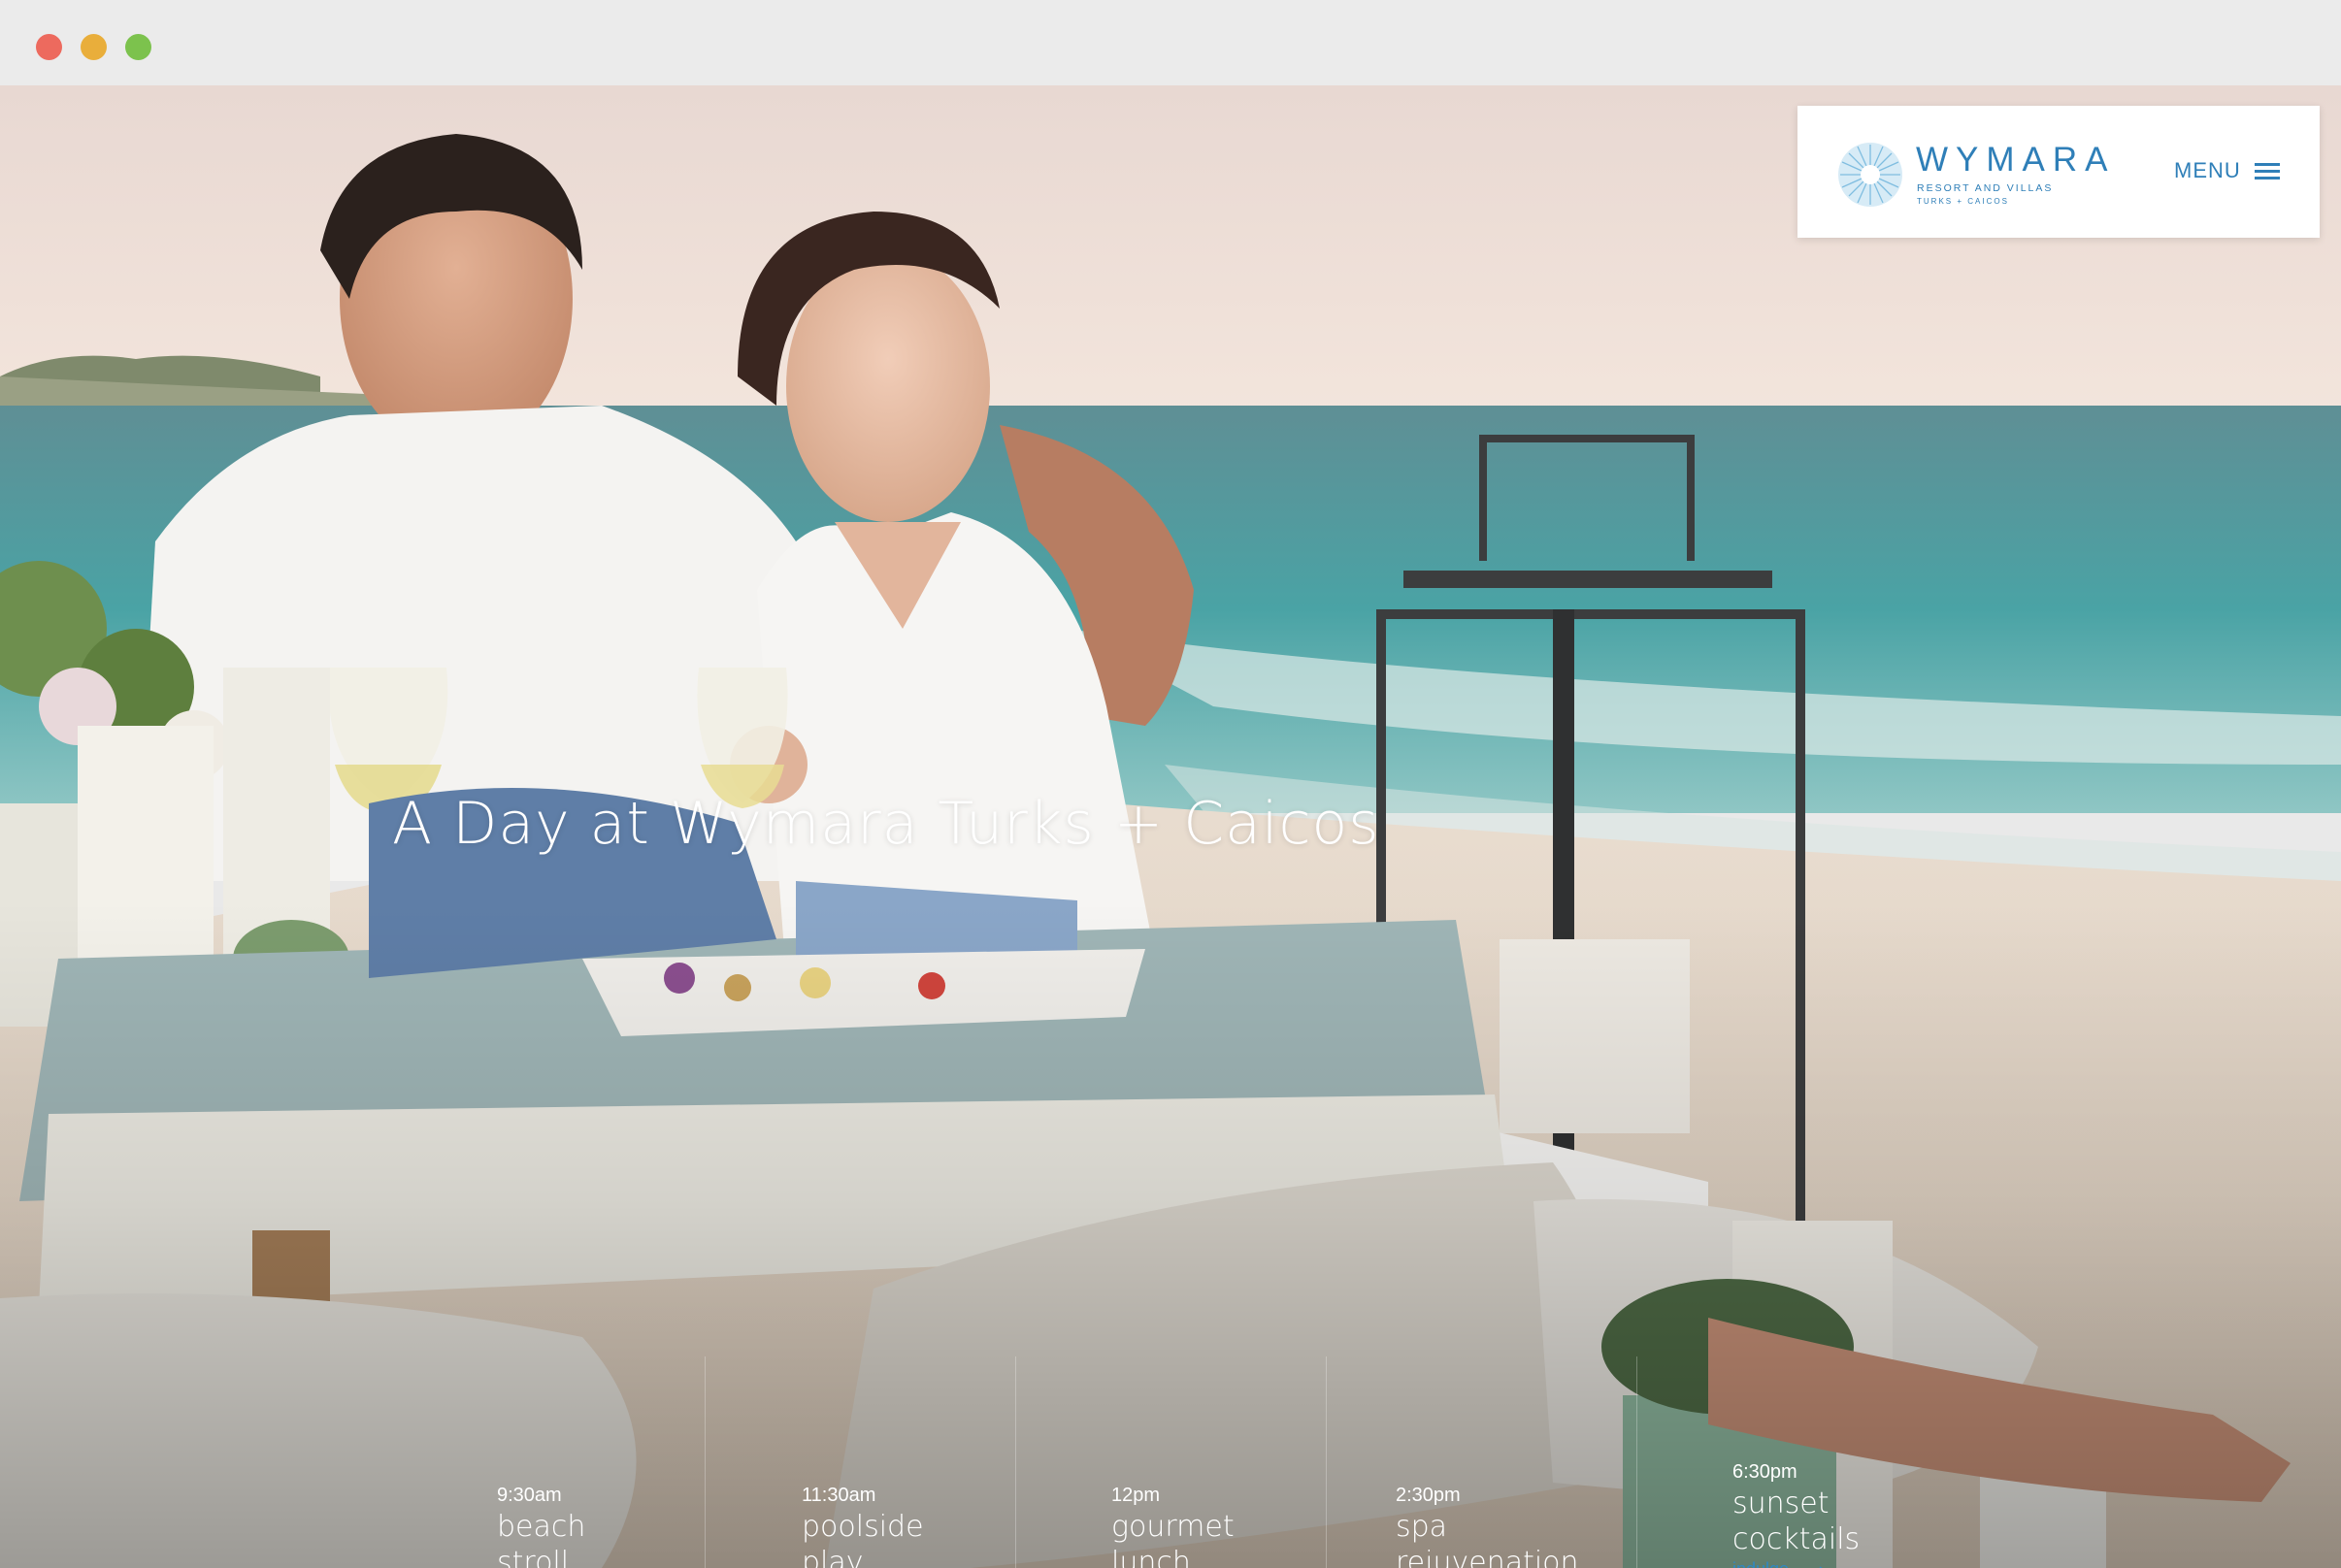 The width and height of the screenshot is (2341, 1568). Describe the element at coordinates (1985, 188) in the screenshot. I see `logo-tagline: RESORT AND VILLAS` at that location.